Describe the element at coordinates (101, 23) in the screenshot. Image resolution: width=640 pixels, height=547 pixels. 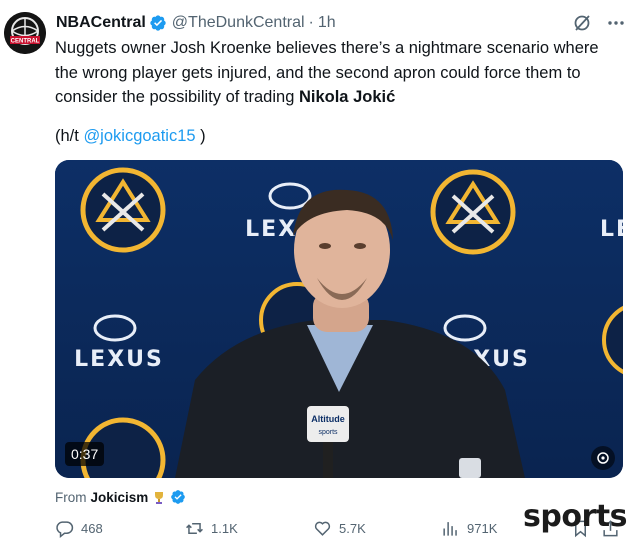
I see `author-display-name: NBACentral` at that location.